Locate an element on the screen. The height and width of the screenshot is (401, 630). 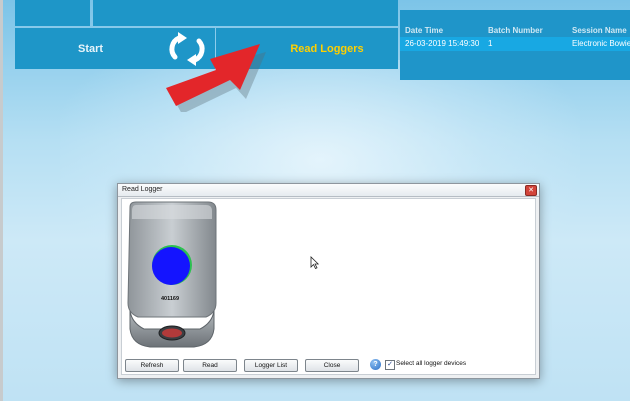
refresh-button: Refresh is located at coordinates (152, 365).